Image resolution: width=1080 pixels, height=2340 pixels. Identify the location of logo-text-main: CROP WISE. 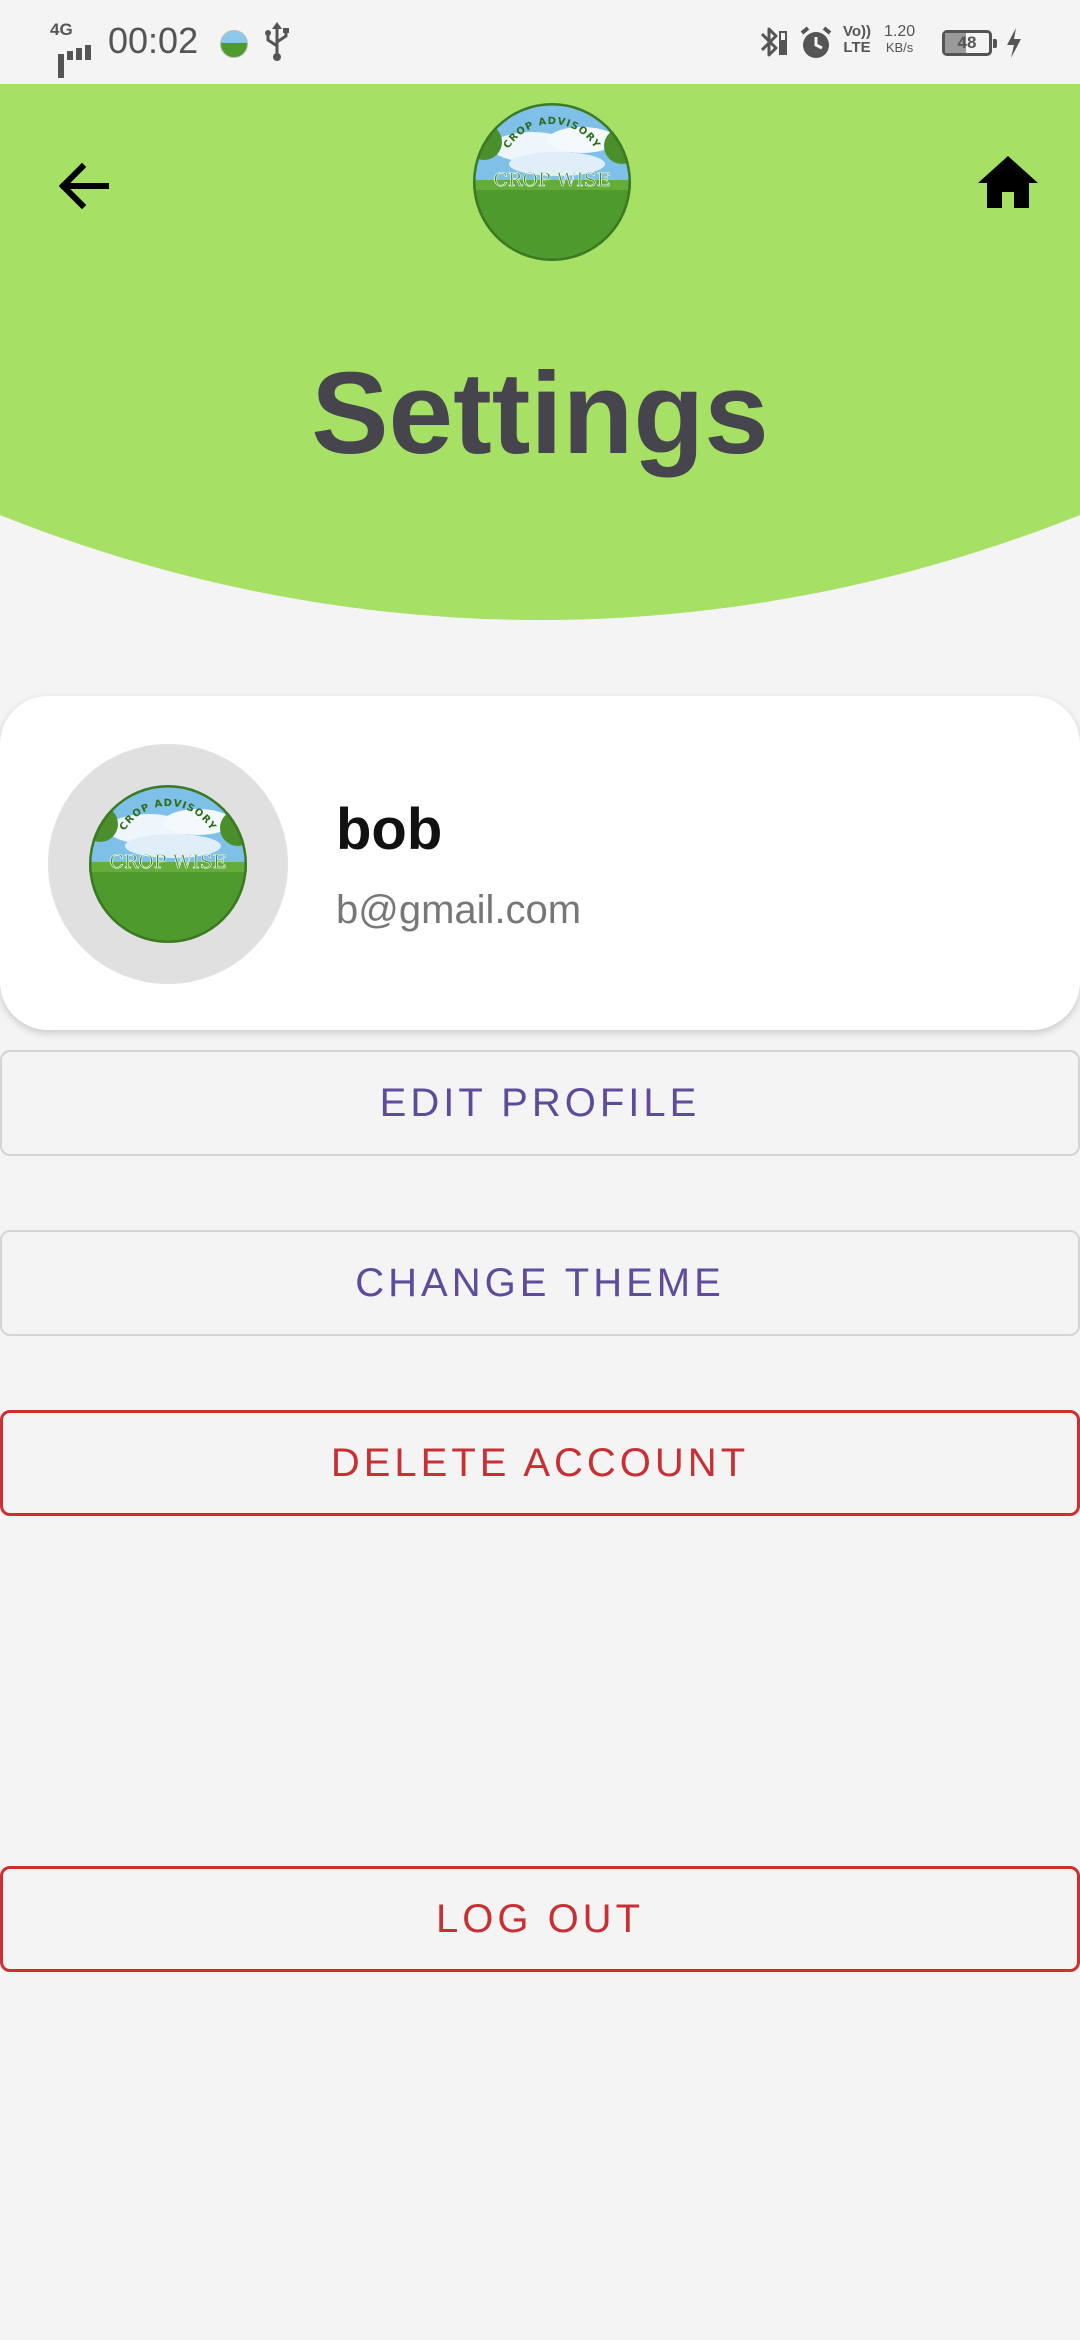
(551, 180).